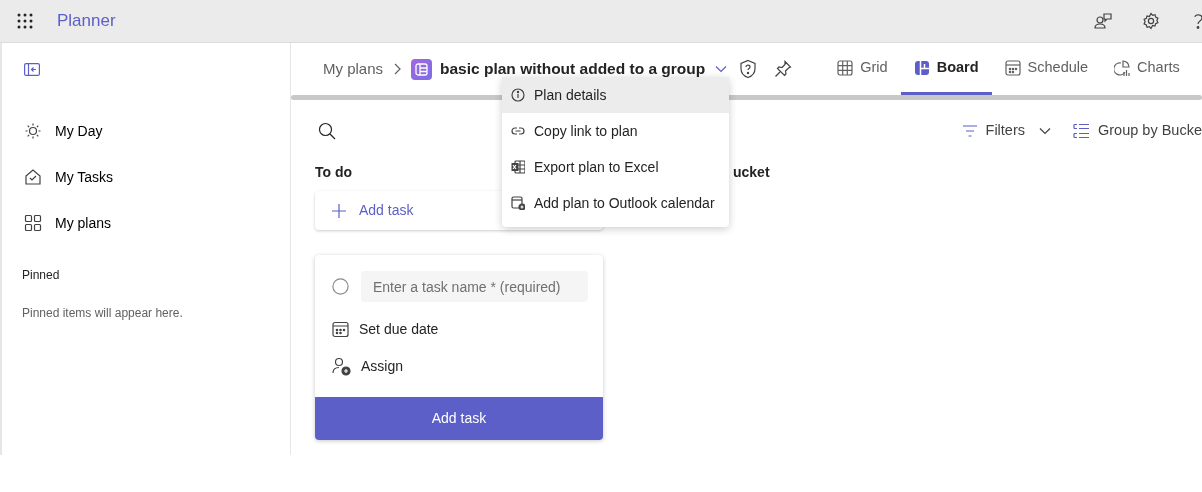  I want to click on plan-icon, so click(422, 69).